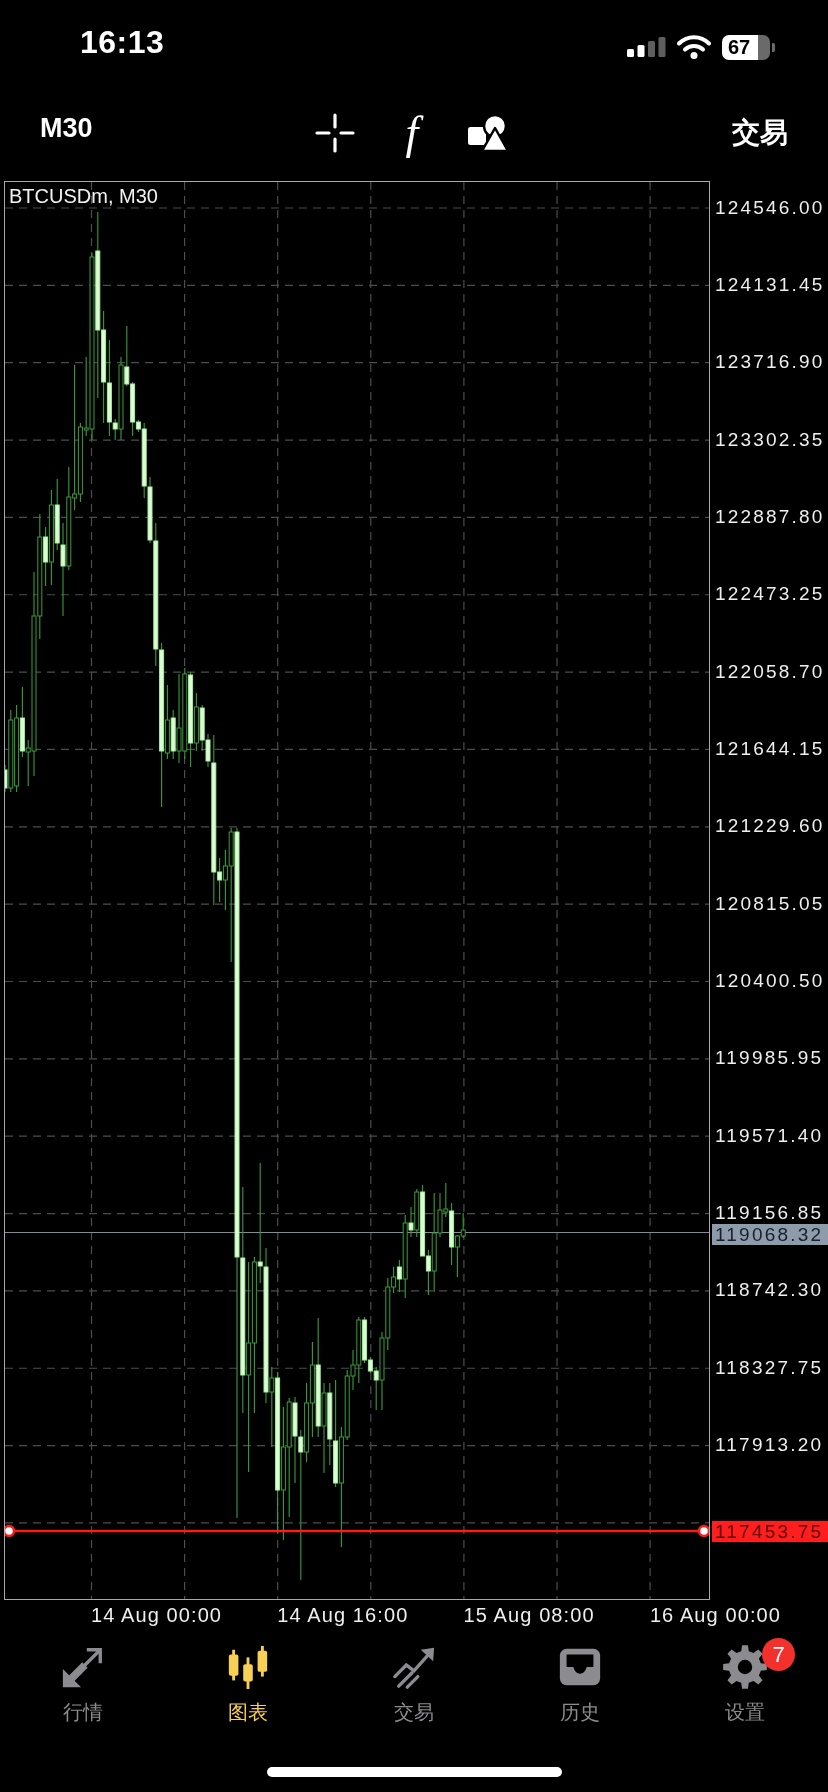 The width and height of the screenshot is (828, 1792). What do you see at coordinates (646, 47) in the screenshot?
I see `signal-icon` at bounding box center [646, 47].